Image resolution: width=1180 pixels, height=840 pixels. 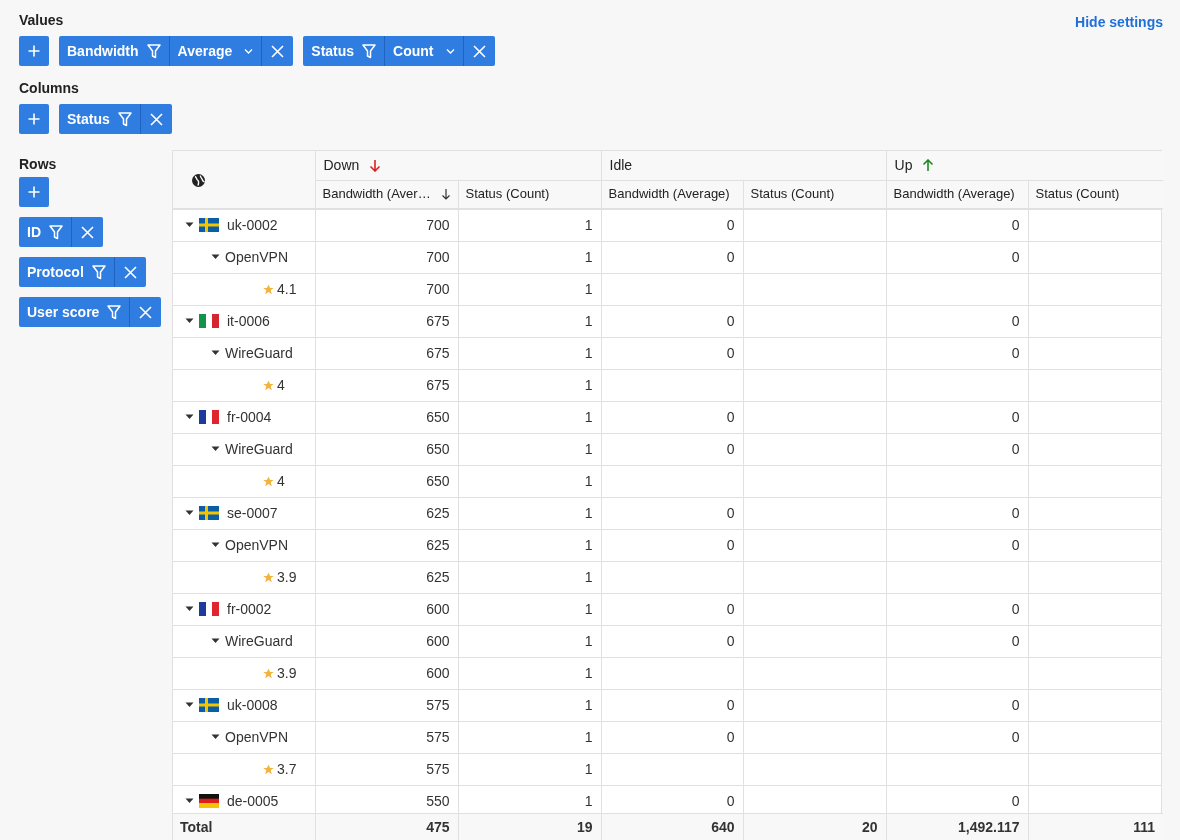 I want to click on aggregation-dropdown: Count, so click(x=424, y=51).